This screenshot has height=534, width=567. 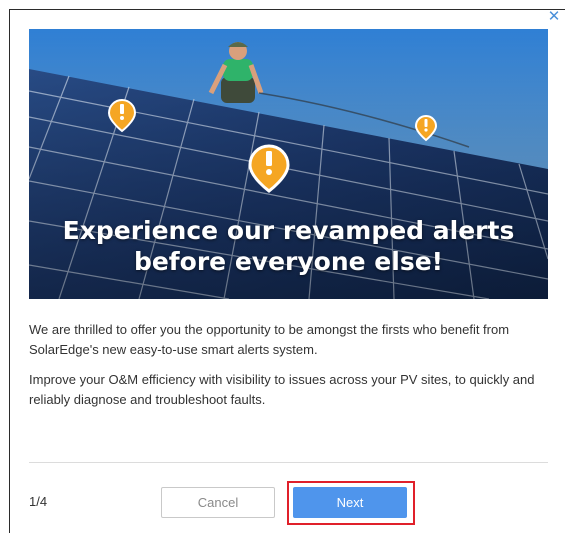 What do you see at coordinates (288, 462) in the screenshot?
I see `footer-divider` at bounding box center [288, 462].